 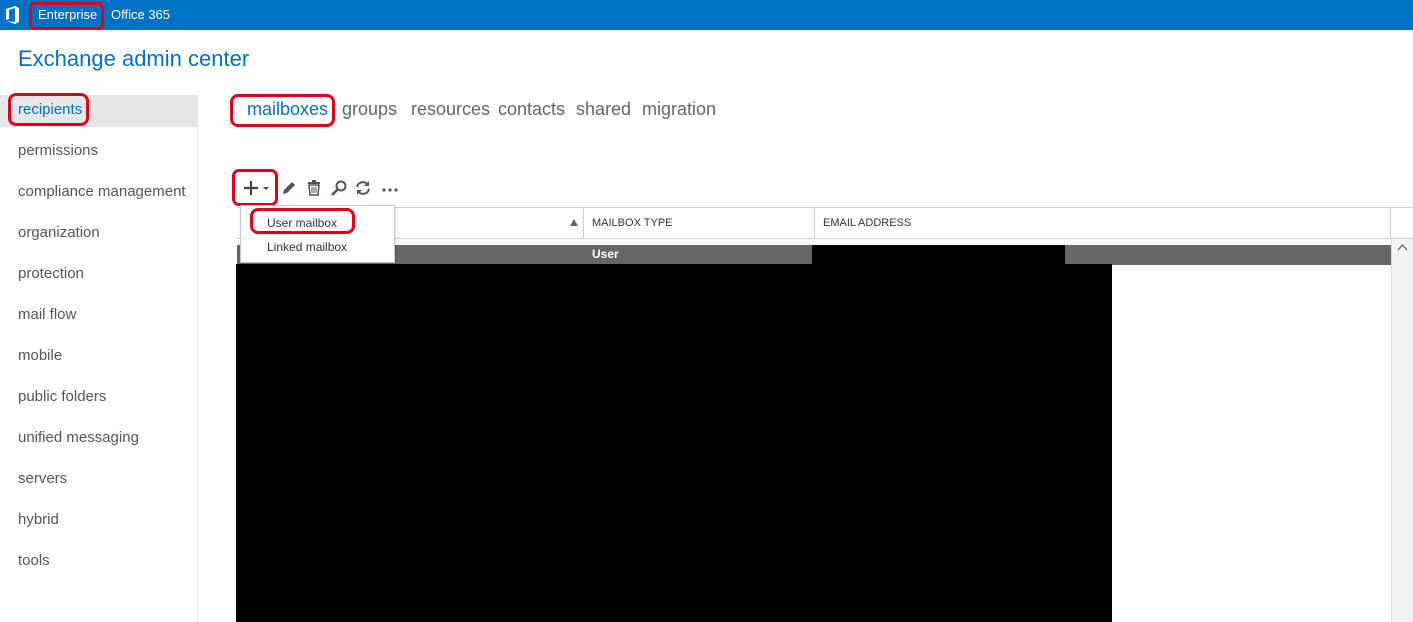 I want to click on recipients-highlight, so click(x=48, y=109).